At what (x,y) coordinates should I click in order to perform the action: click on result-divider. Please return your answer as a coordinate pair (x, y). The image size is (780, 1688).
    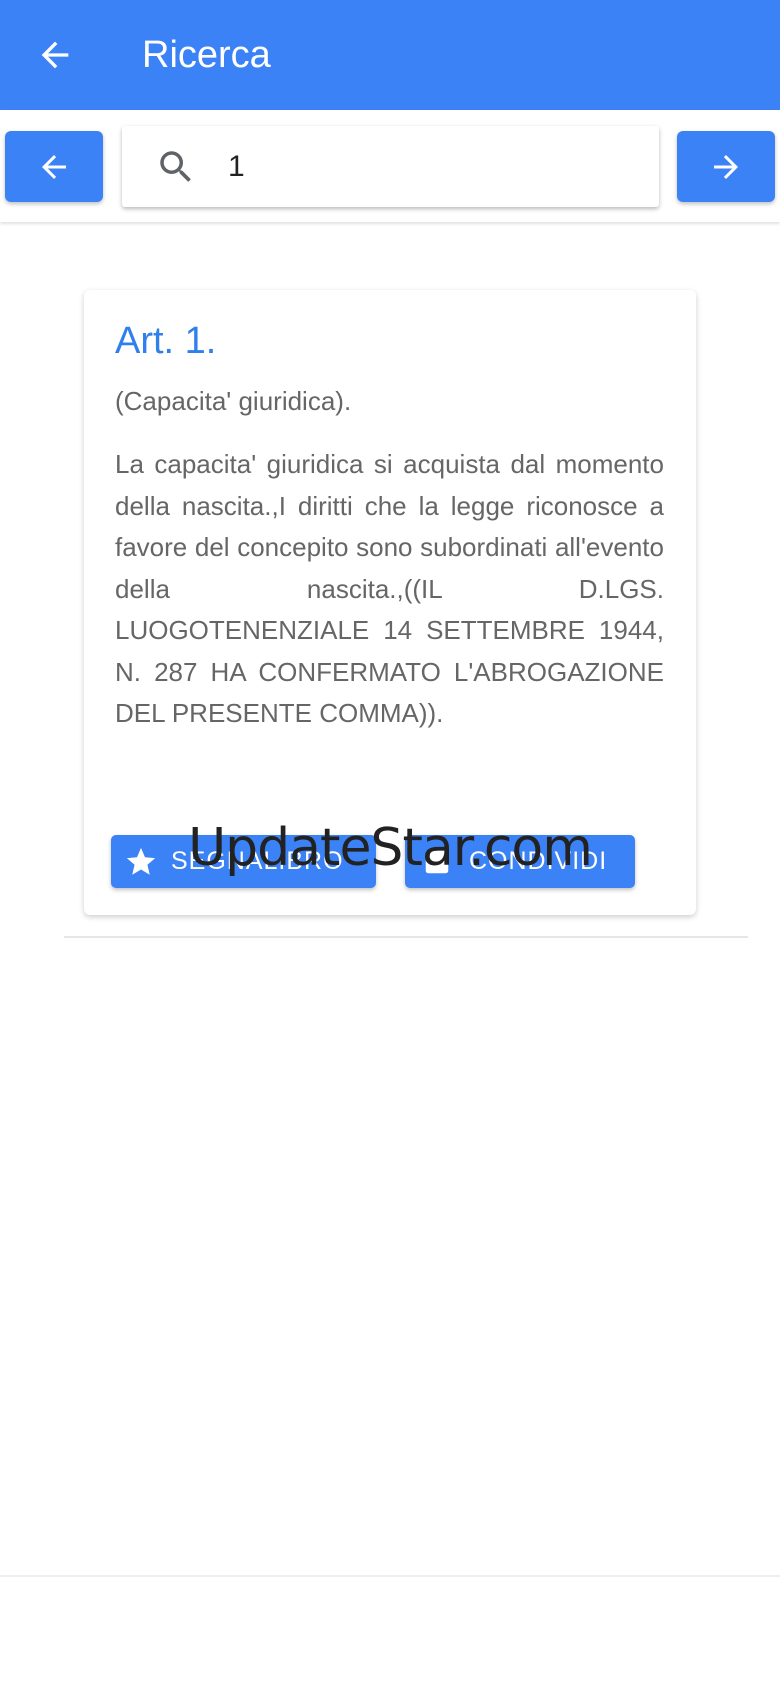
    Looking at the image, I should click on (406, 937).